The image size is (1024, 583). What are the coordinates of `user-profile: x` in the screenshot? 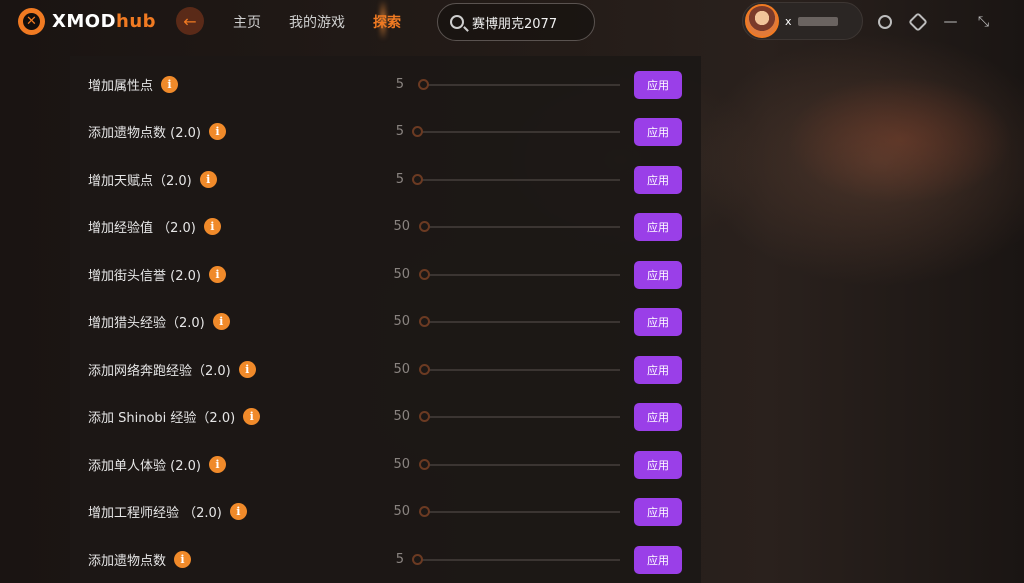 It's located at (802, 21).